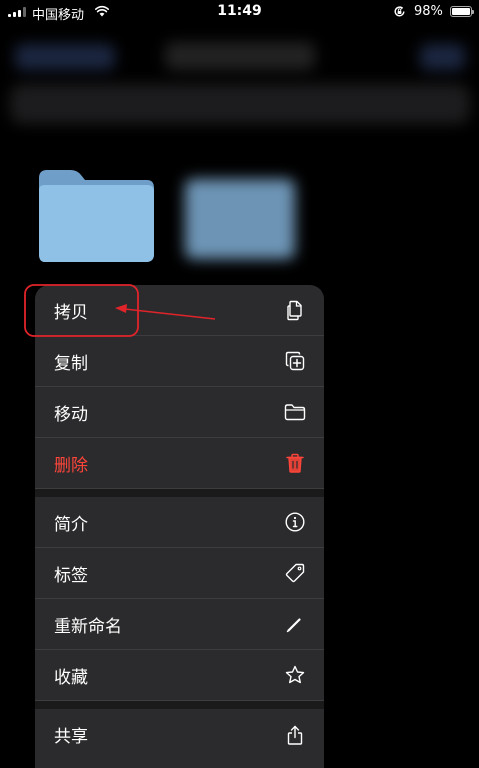 The image size is (479, 768). Describe the element at coordinates (71, 363) in the screenshot. I see `menu-item-label: 复制` at that location.